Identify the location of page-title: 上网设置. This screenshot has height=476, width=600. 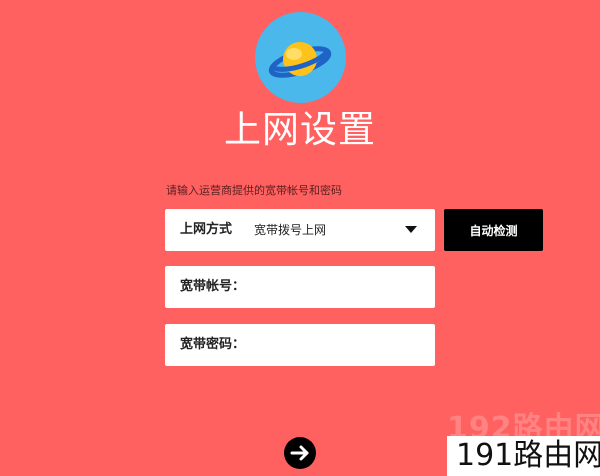
(300, 129).